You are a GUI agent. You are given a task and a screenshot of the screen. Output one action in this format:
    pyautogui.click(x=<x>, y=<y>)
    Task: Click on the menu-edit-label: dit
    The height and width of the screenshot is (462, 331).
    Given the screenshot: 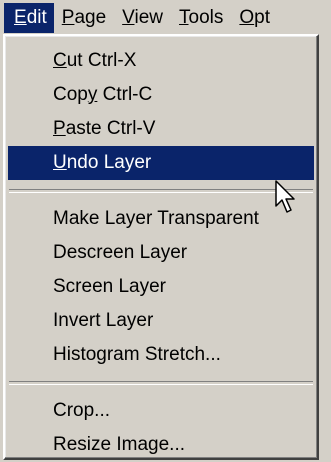 What is the action you would take?
    pyautogui.click(x=36, y=17)
    